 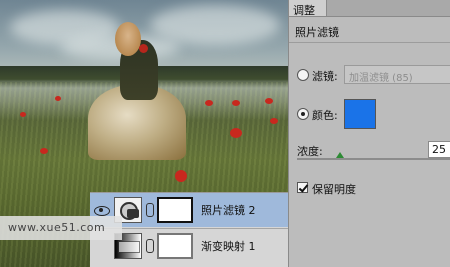 I want to click on color-label: 颜色:, so click(x=325, y=115).